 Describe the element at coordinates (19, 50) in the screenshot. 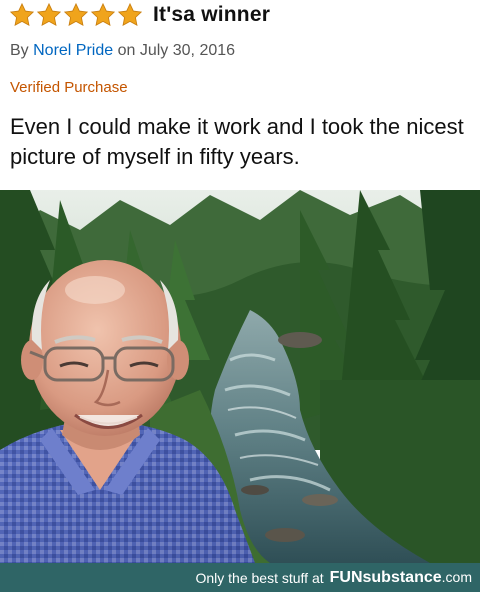

I see `byline-prefix: By` at that location.